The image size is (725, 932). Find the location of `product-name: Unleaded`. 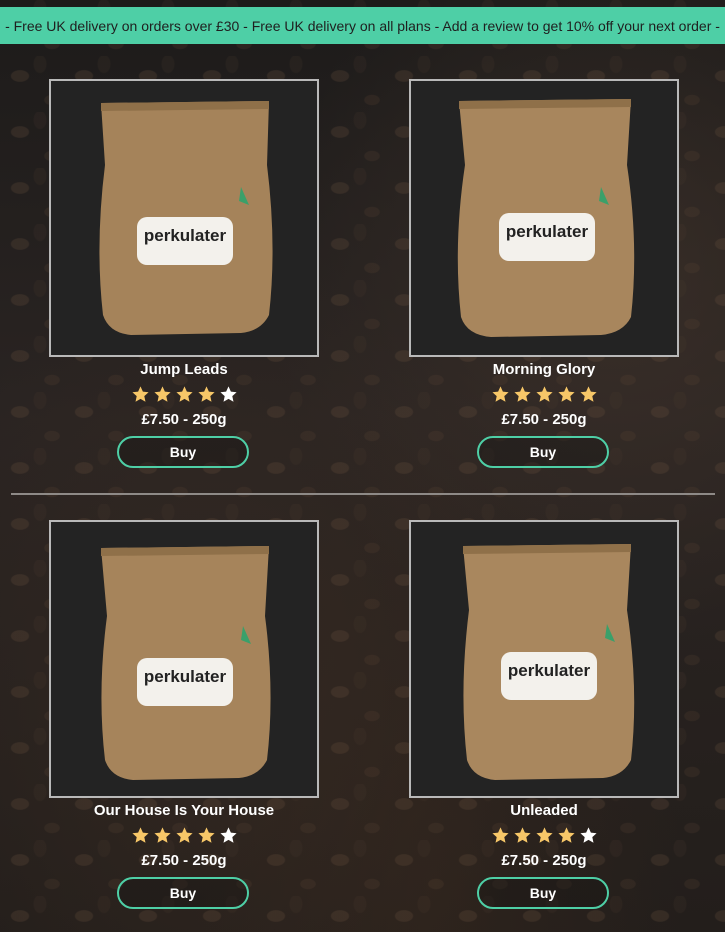

product-name: Unleaded is located at coordinates (544, 810).